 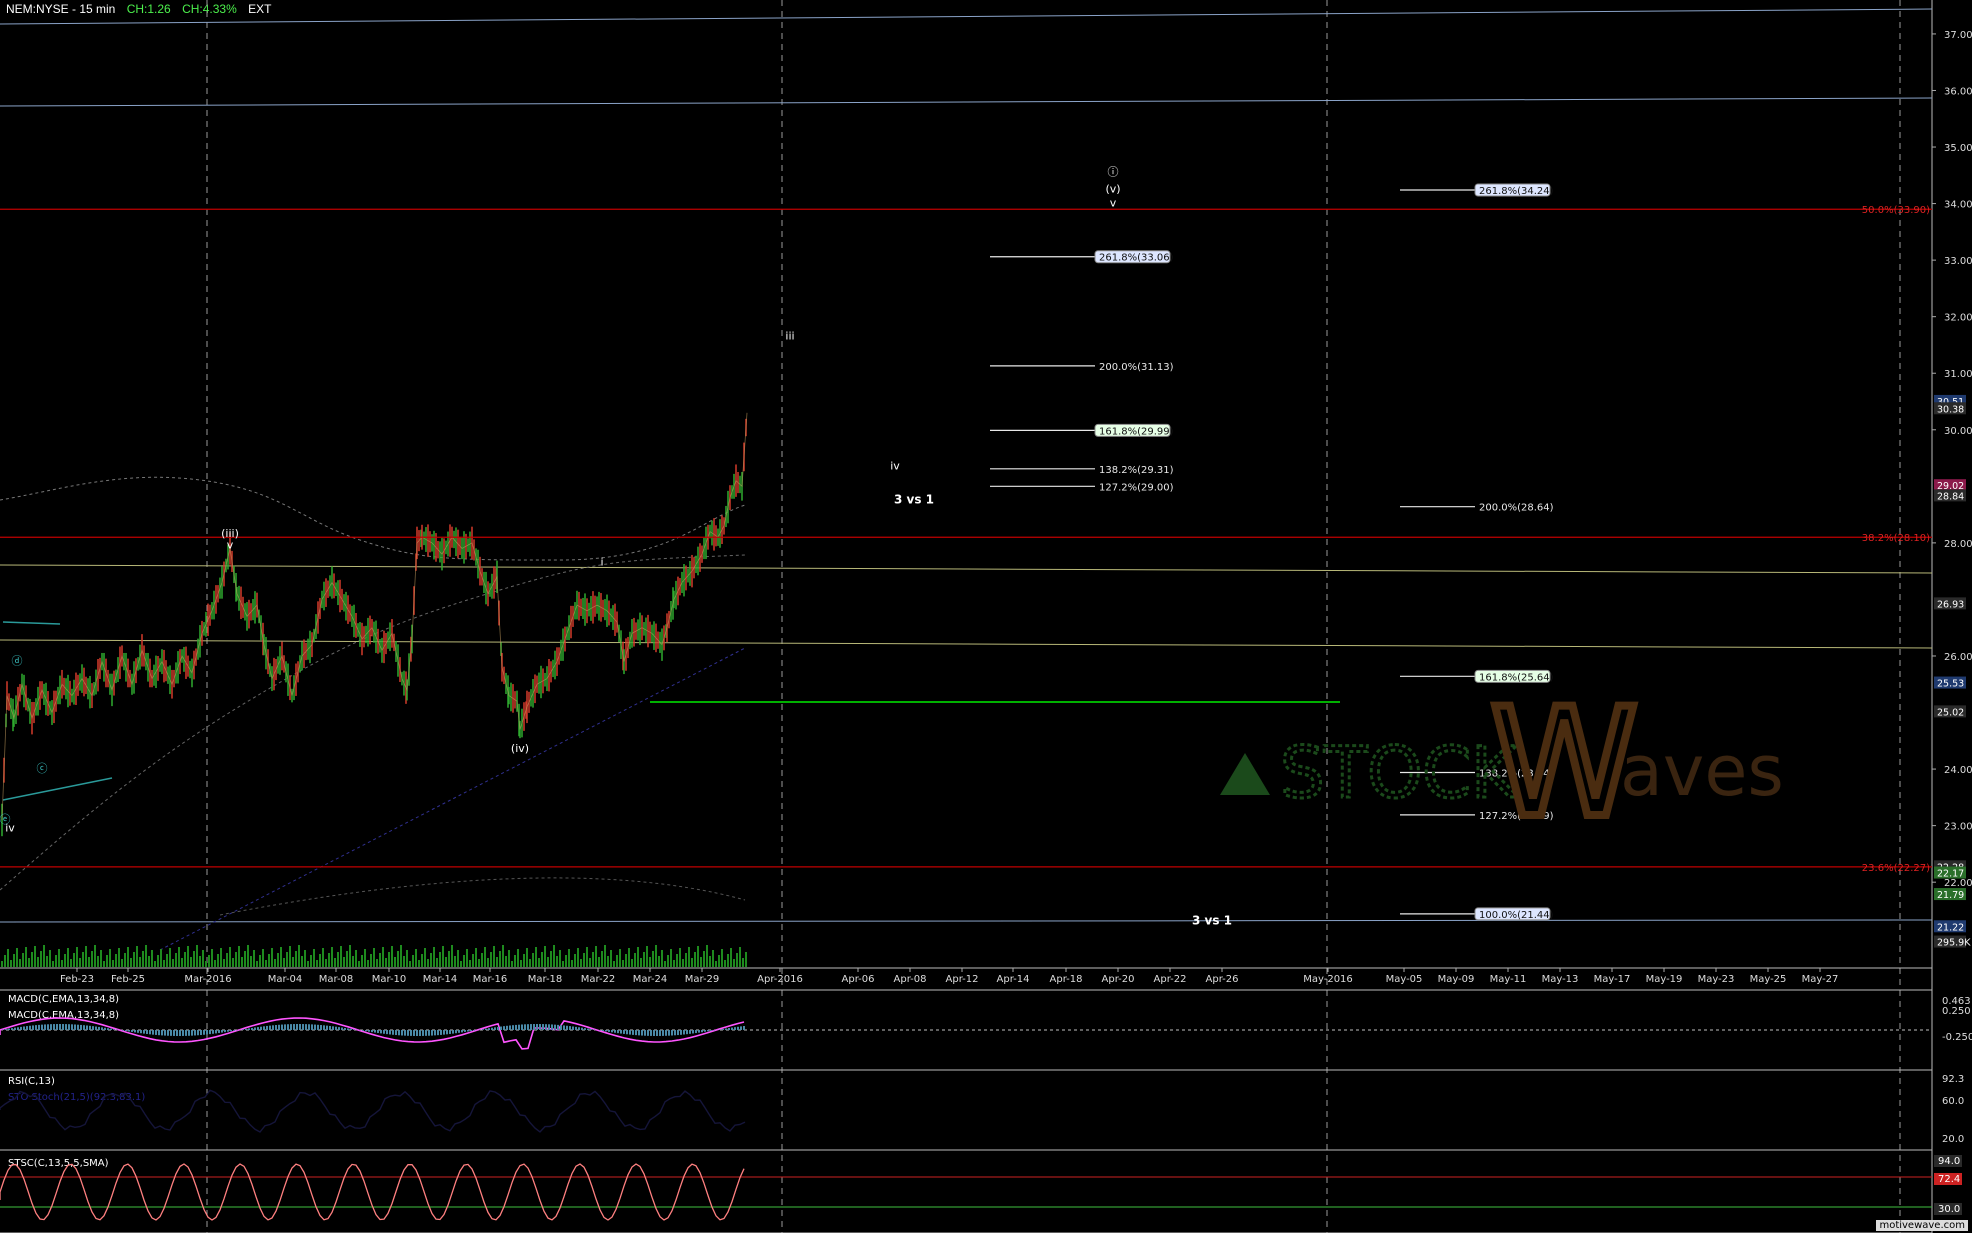 I want to click on watermark-w-text: W, so click(x=1564, y=761).